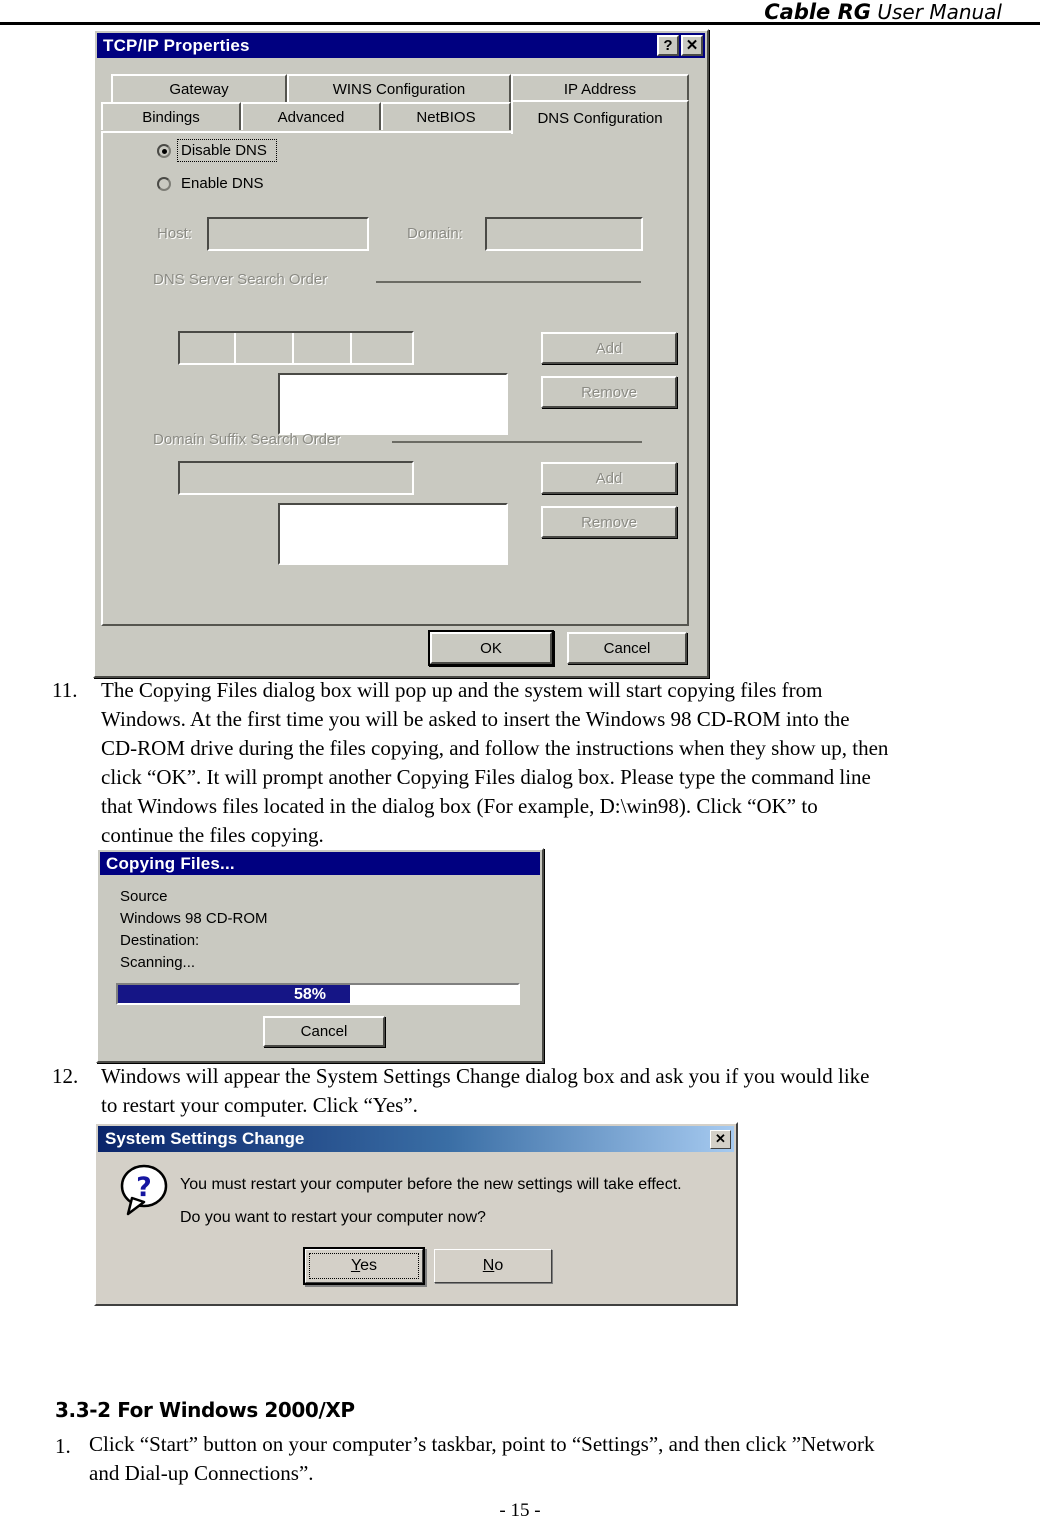 The image size is (1040, 1539). I want to click on tab-gateway: Gateway, so click(199, 88).